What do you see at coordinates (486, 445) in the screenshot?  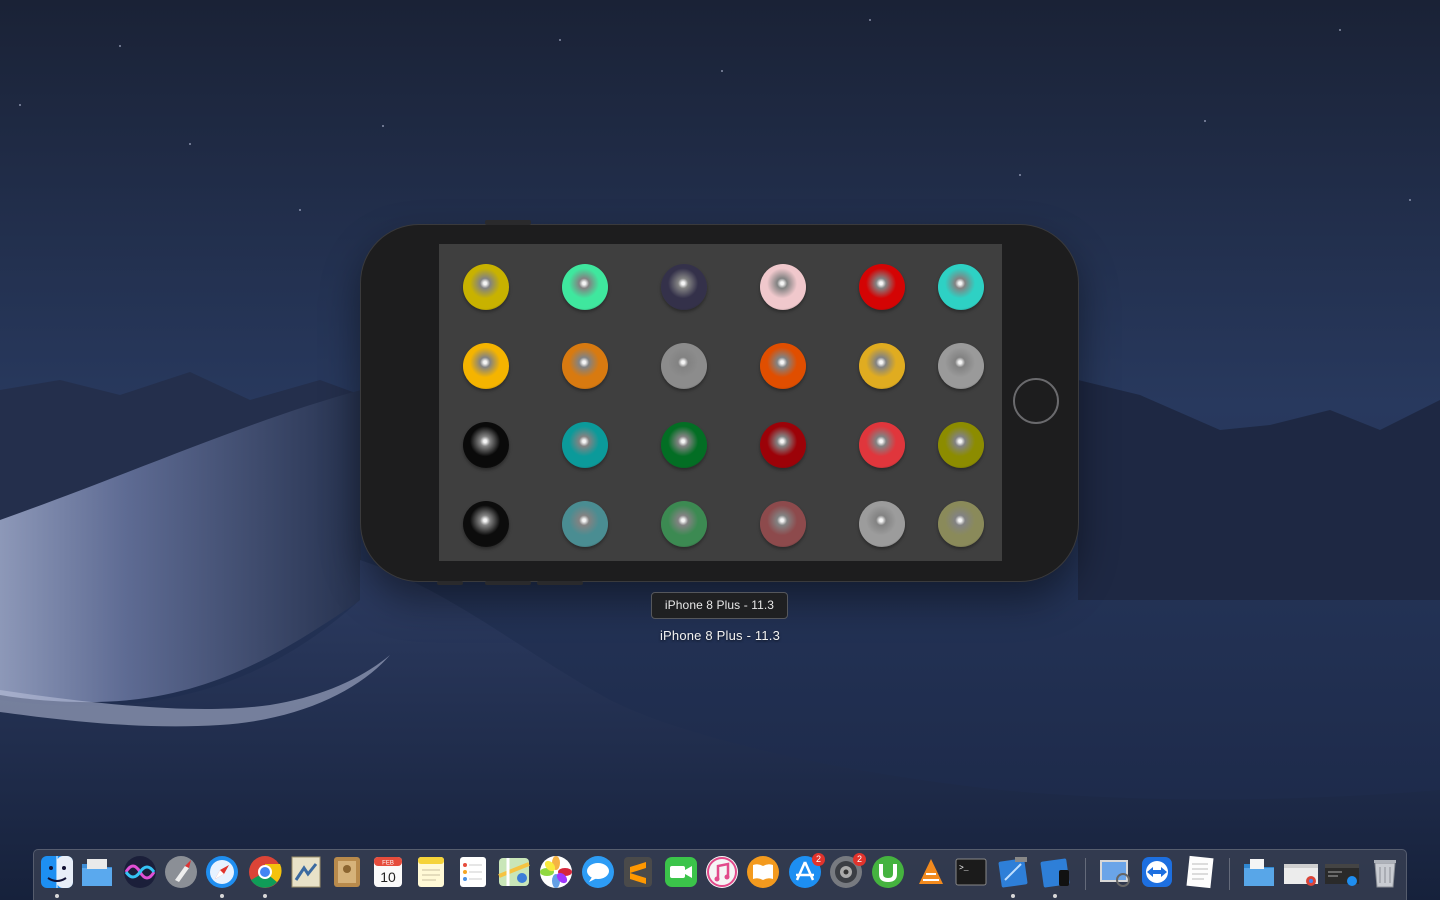 I see `ball-r3-c1` at bounding box center [486, 445].